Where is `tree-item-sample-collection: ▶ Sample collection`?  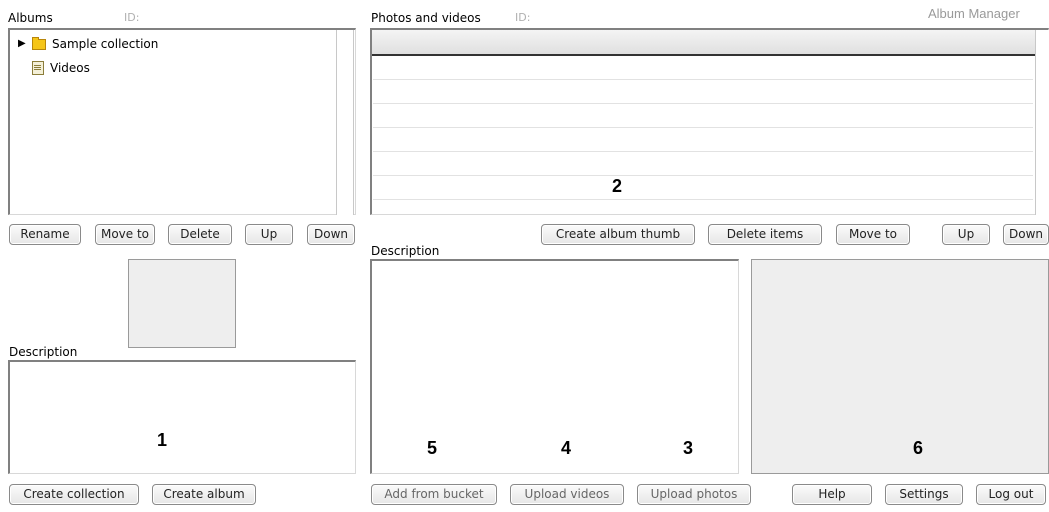 tree-item-sample-collection: ▶ Sample collection is located at coordinates (88, 44).